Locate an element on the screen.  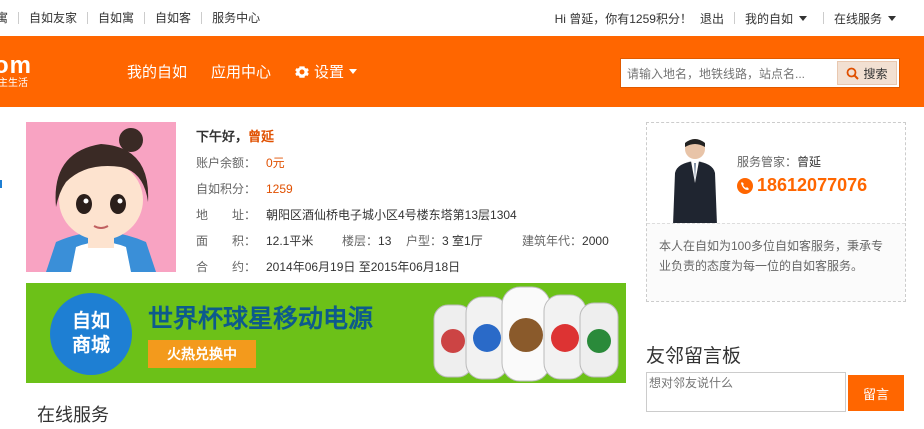
logo-text: om is located at coordinates (16, 65).